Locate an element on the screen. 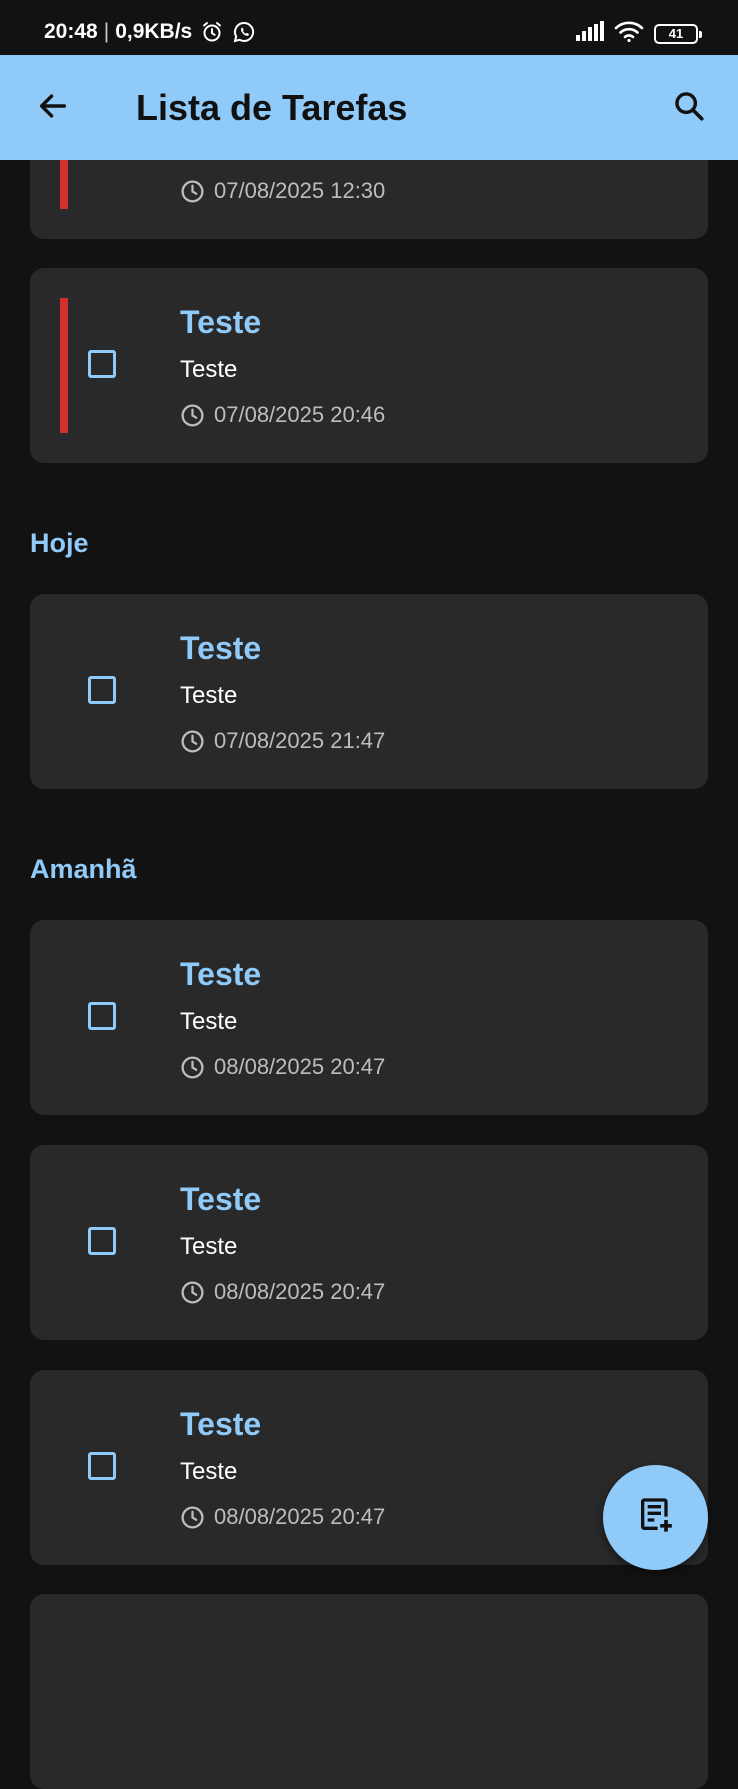 This screenshot has width=738, height=1789. task-time-text: 07/08/2025 12:30 is located at coordinates (300, 190).